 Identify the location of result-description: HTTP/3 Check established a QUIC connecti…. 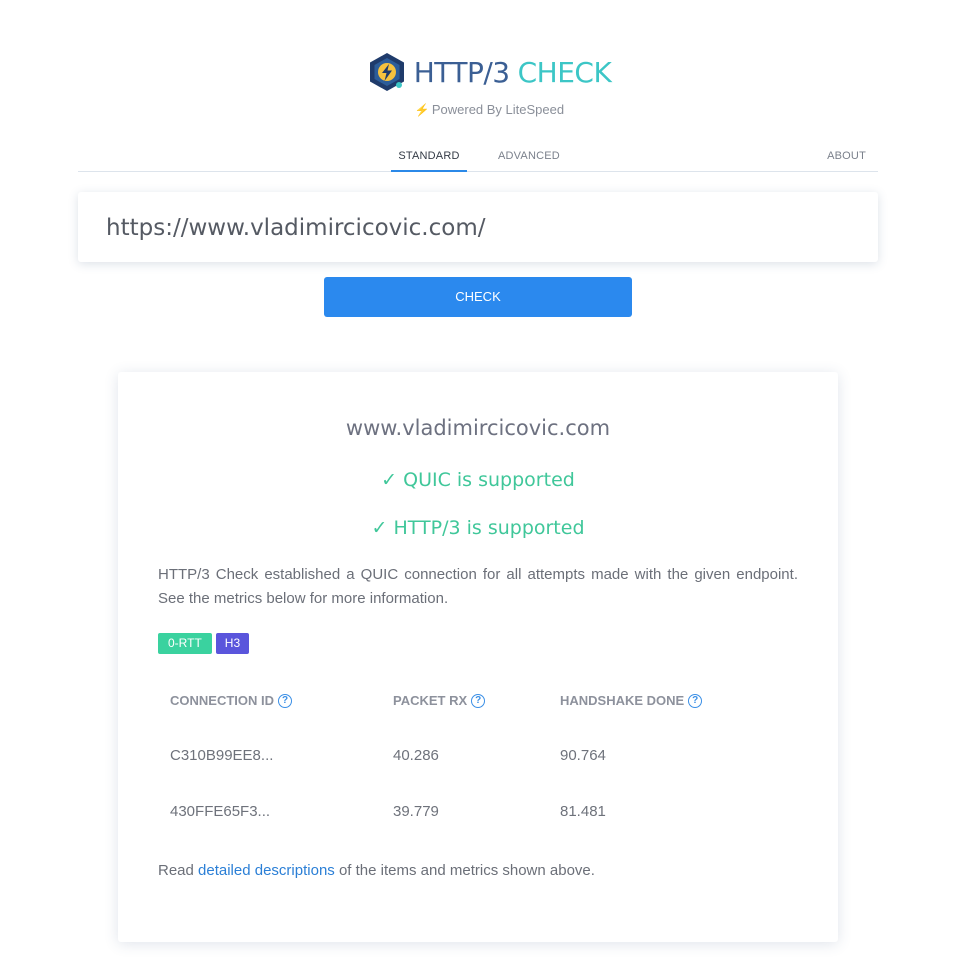
(478, 586).